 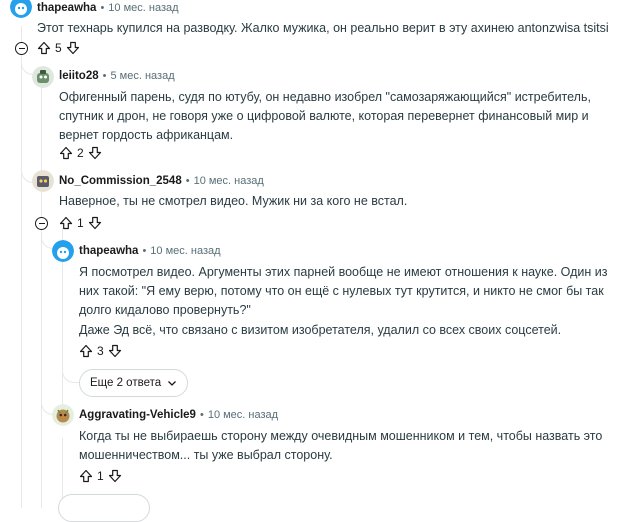 I want to click on thread-line-level1, so click(x=41, y=297).